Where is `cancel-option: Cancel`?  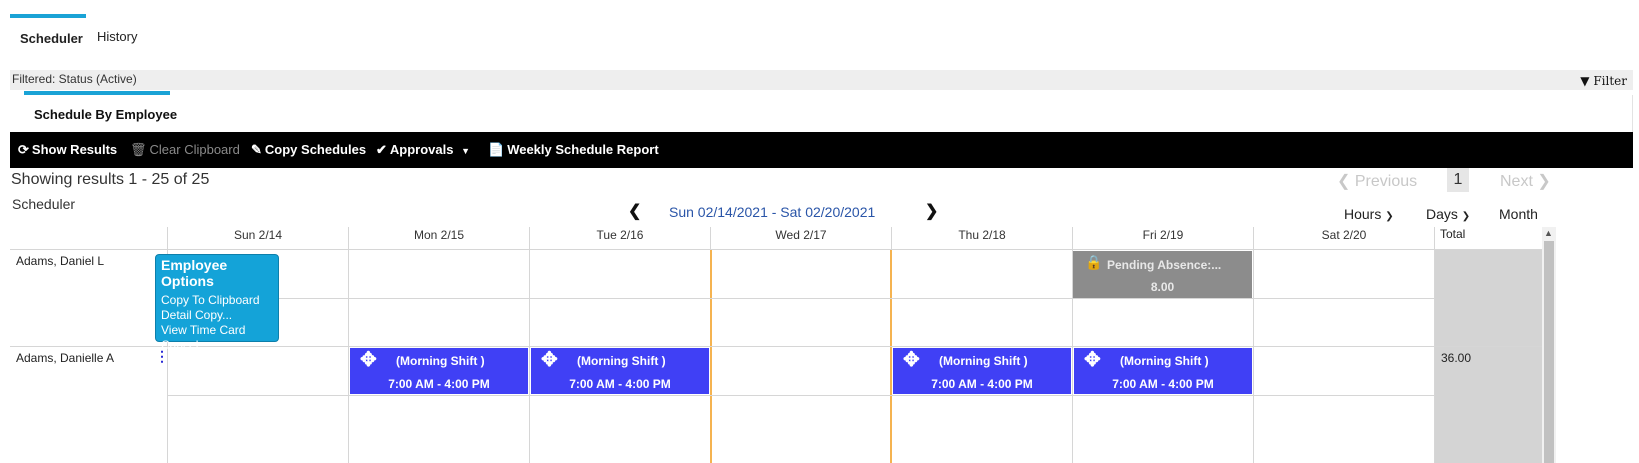
cancel-option: Cancel is located at coordinates (217, 345).